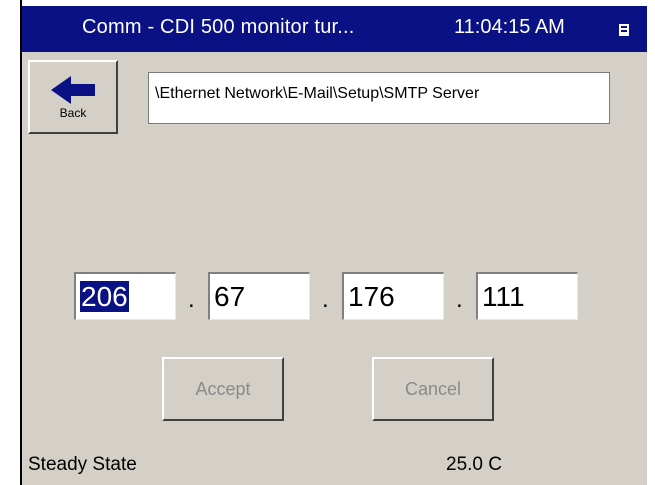 This screenshot has width=655, height=485. I want to click on ip-octet-1-value: 206, so click(104, 296).